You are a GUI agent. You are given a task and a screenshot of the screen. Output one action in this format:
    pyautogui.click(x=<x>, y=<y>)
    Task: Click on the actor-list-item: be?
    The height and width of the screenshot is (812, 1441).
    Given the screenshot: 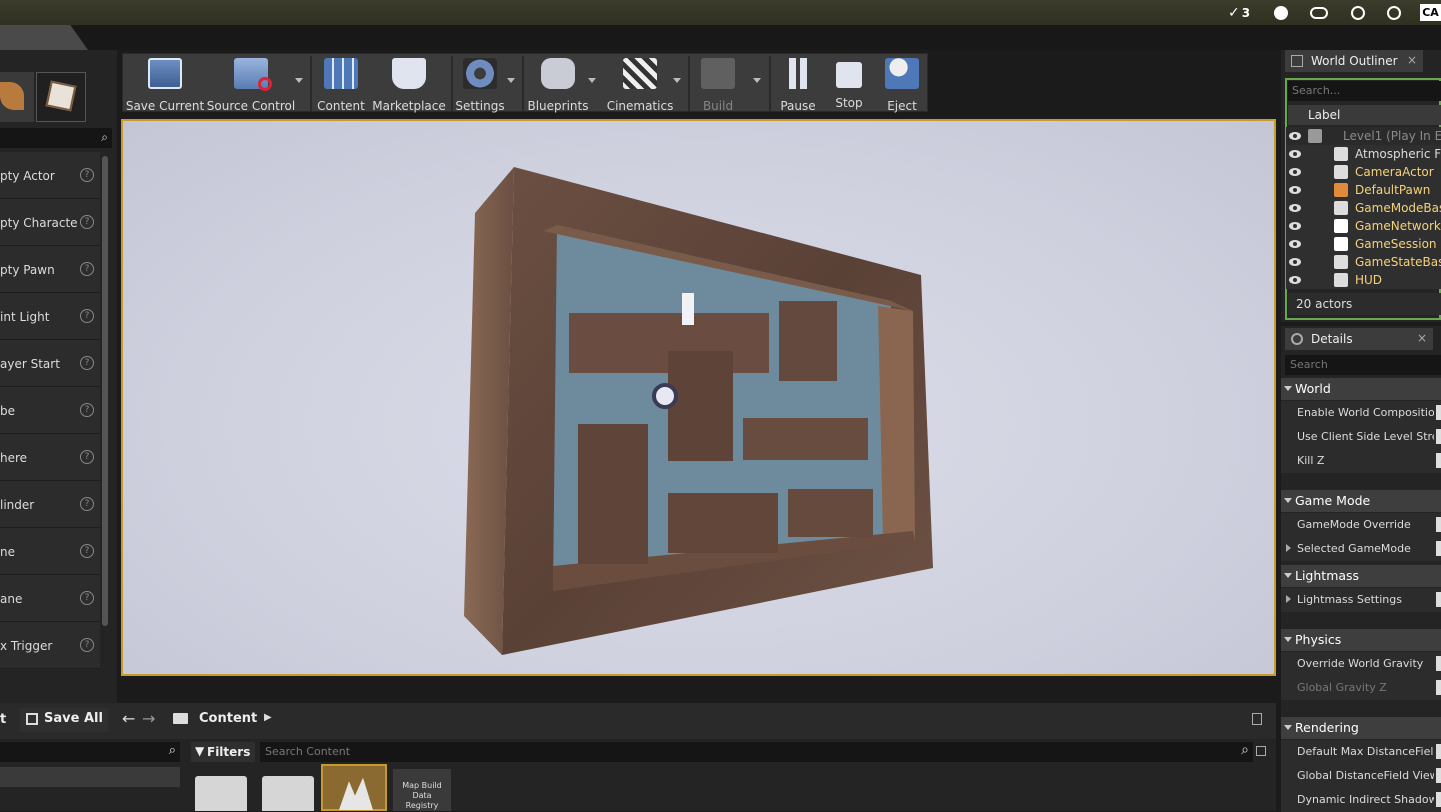 What is the action you would take?
    pyautogui.click(x=50, y=410)
    